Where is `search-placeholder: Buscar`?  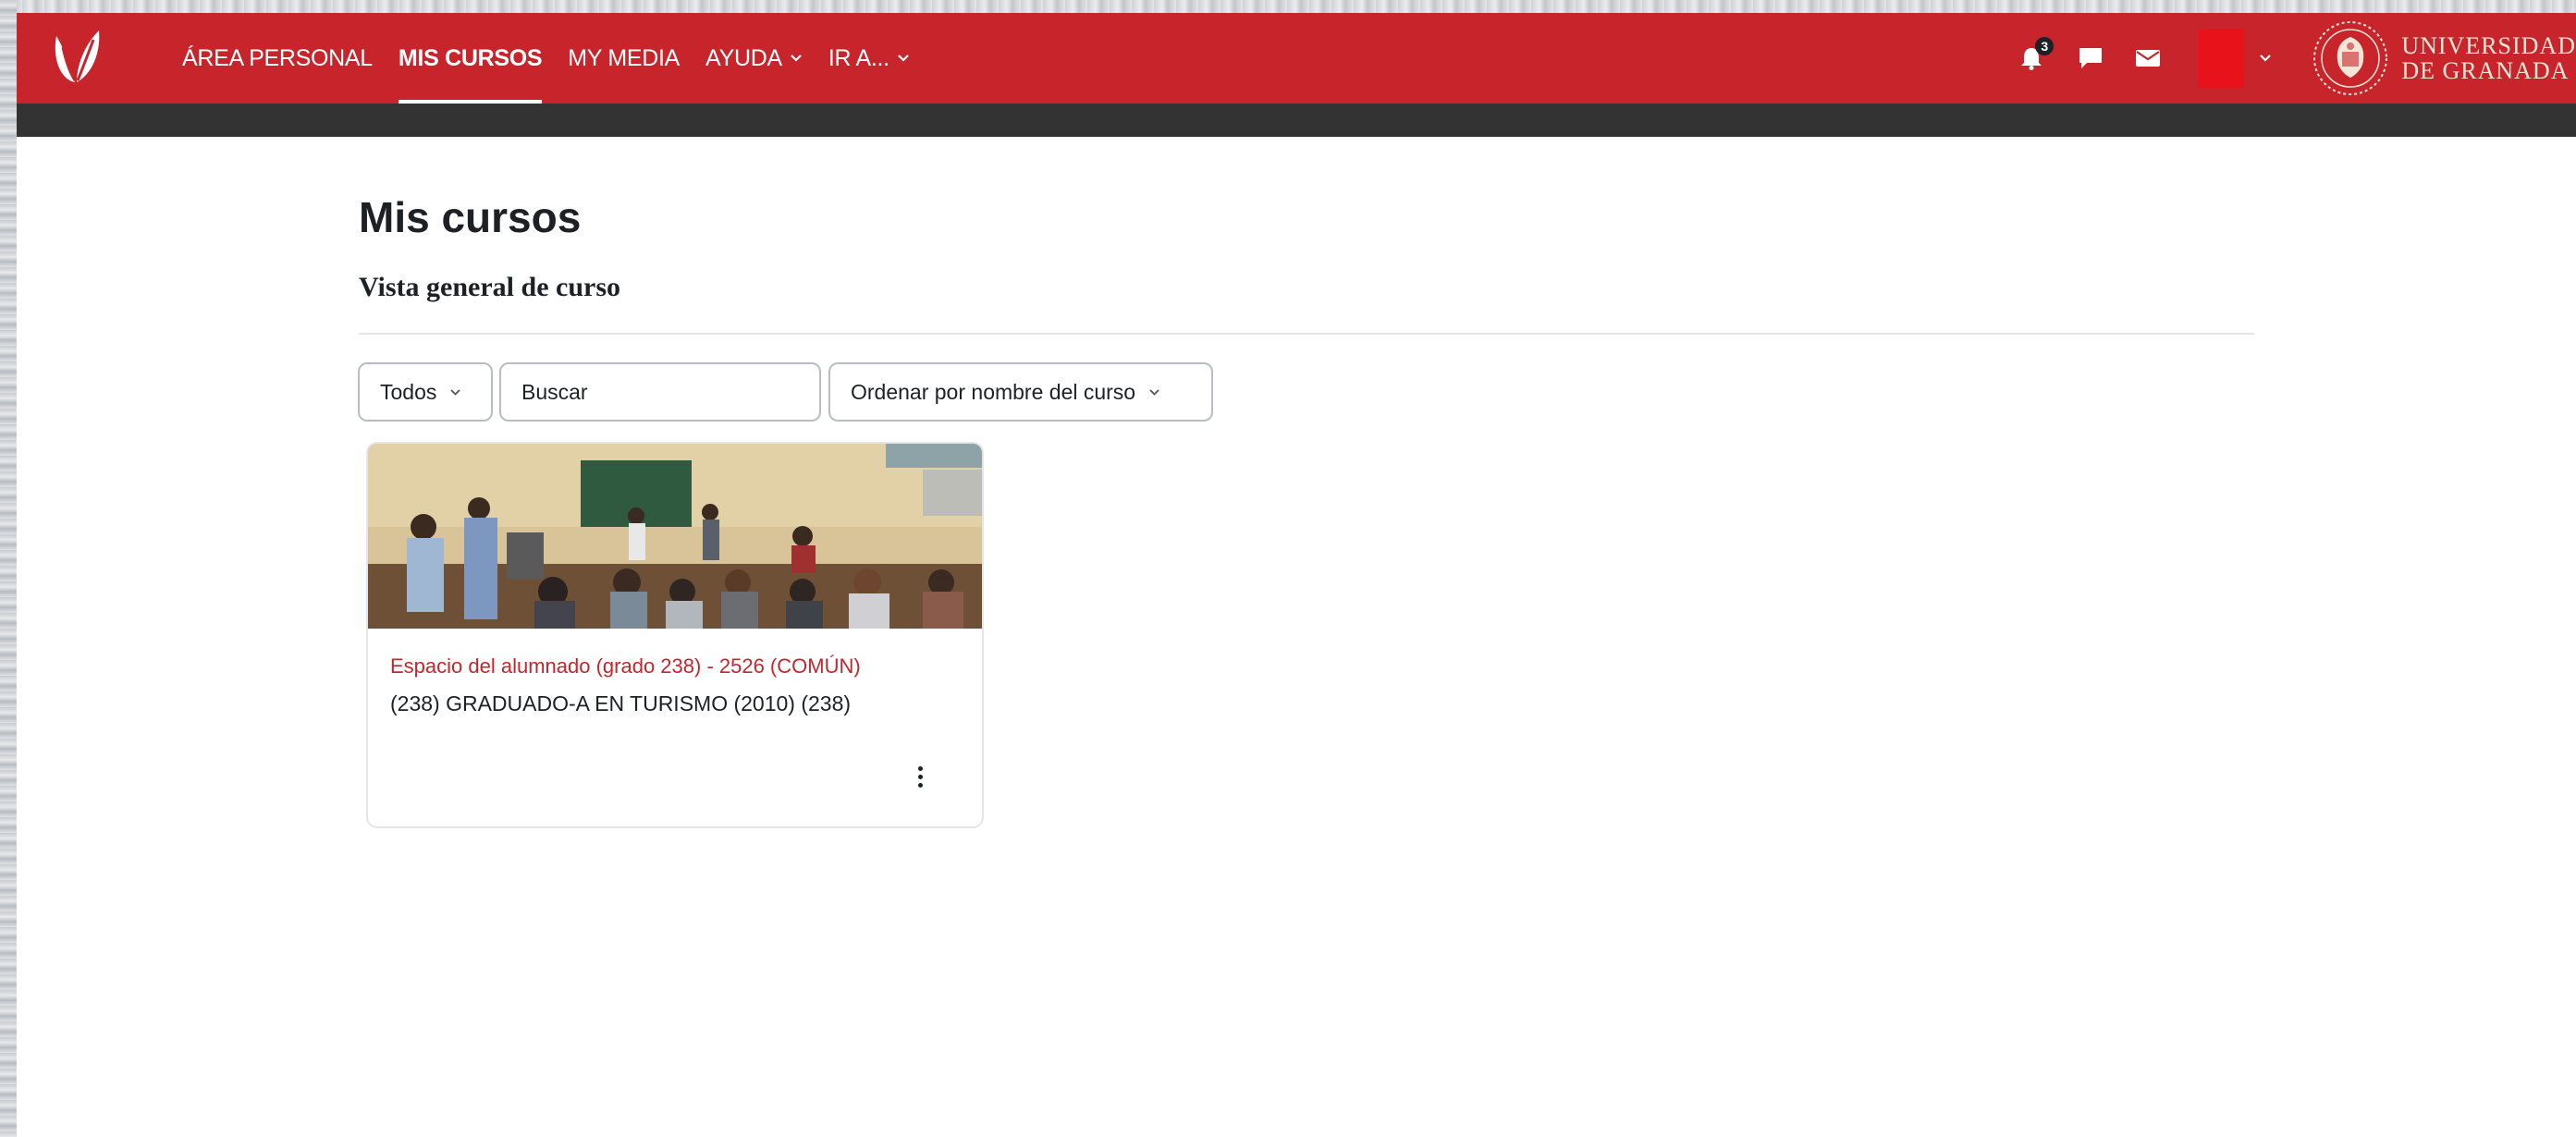
search-placeholder: Buscar is located at coordinates (554, 391).